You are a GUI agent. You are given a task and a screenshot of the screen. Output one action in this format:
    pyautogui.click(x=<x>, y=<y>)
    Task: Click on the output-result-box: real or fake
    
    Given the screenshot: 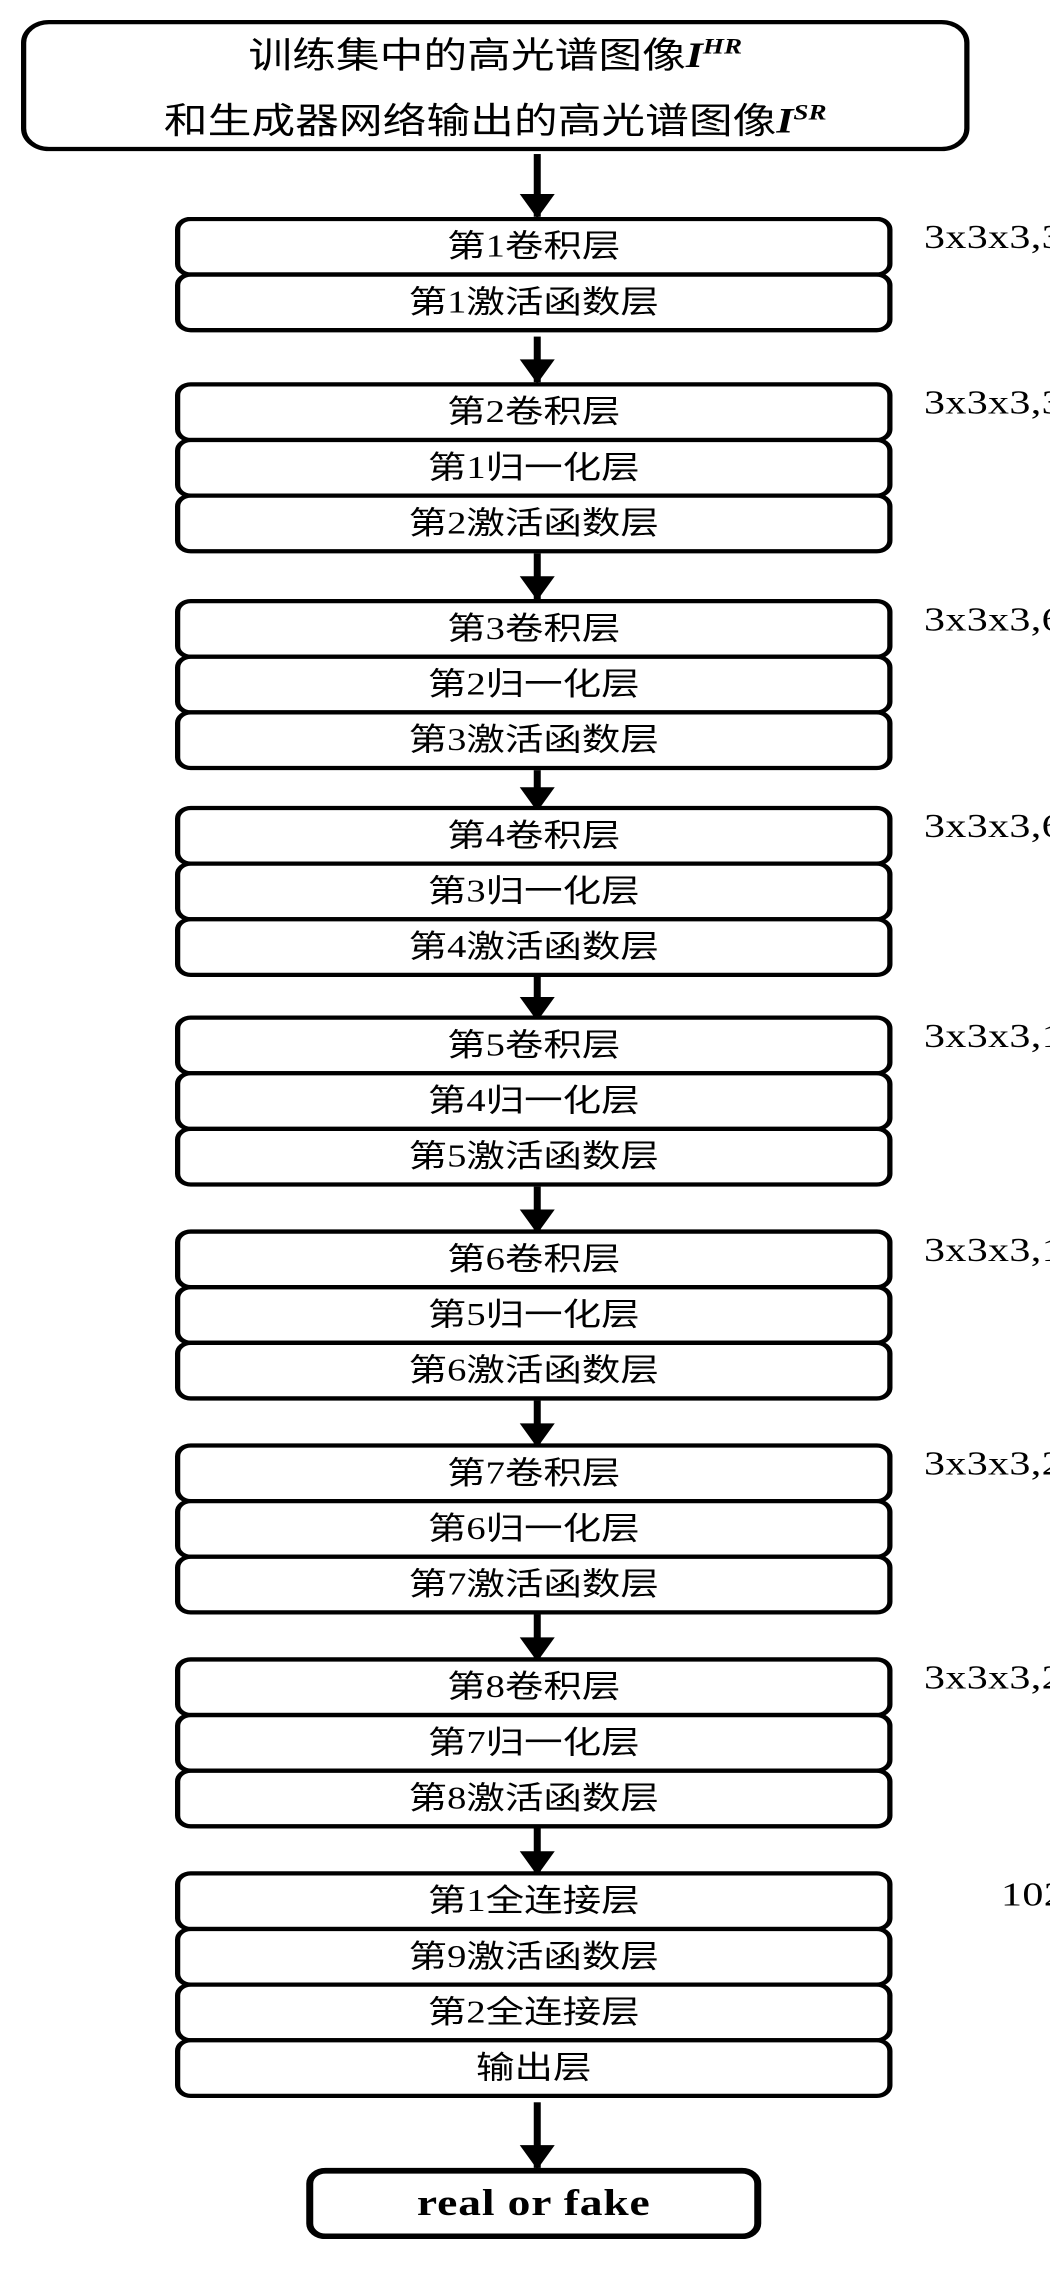 What is the action you would take?
    pyautogui.click(x=534, y=2203)
    